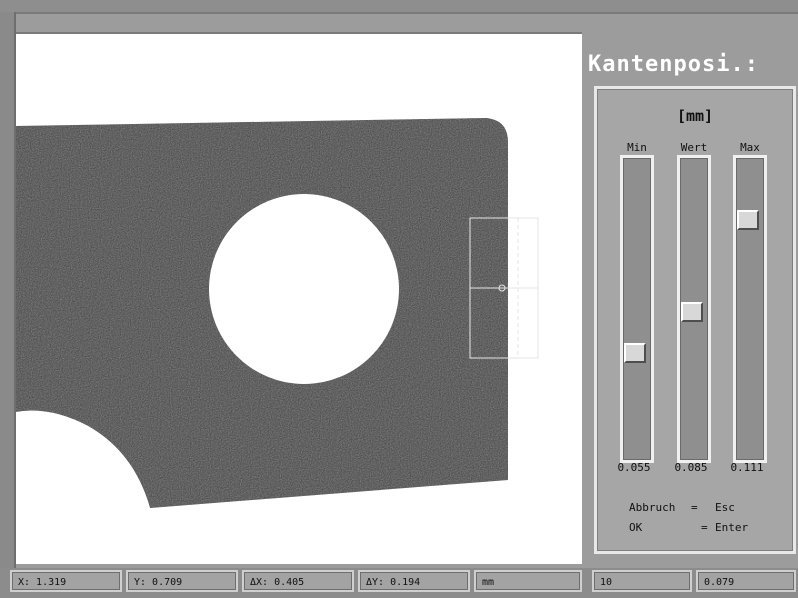 The height and width of the screenshot is (598, 798). Describe the element at coordinates (725, 507) in the screenshot. I see `cancel-hint-key: Esc` at that location.